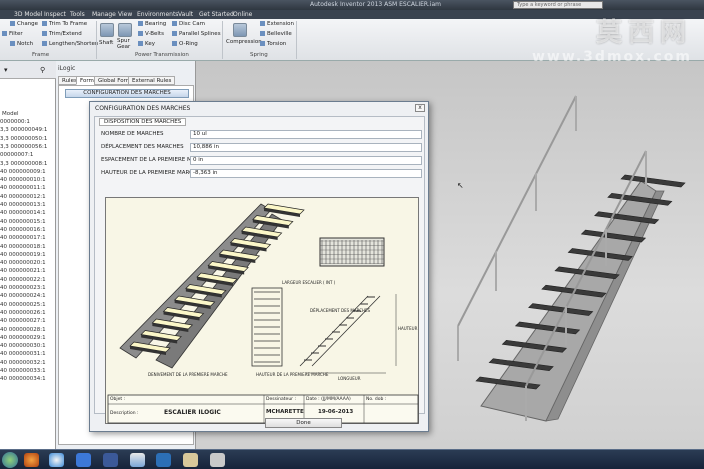  What do you see at coordinates (6, 70) in the screenshot?
I see `browser-dropdown-icon: ▾` at bounding box center [6, 70].